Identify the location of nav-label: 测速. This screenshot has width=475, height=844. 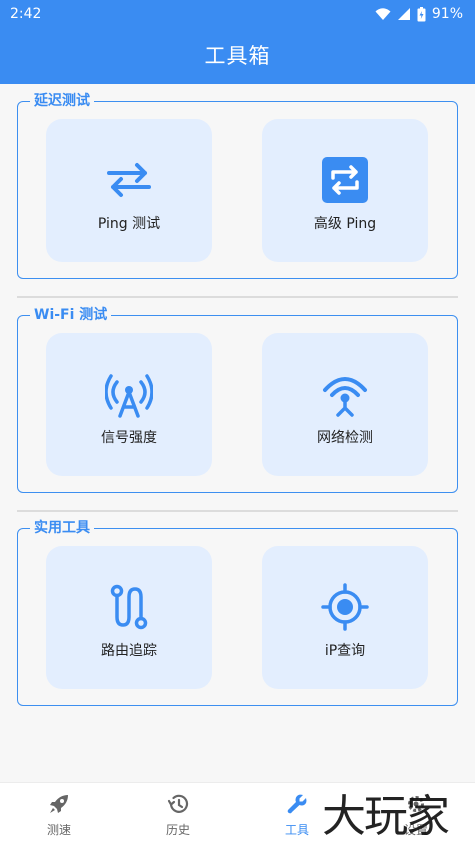
(58, 830).